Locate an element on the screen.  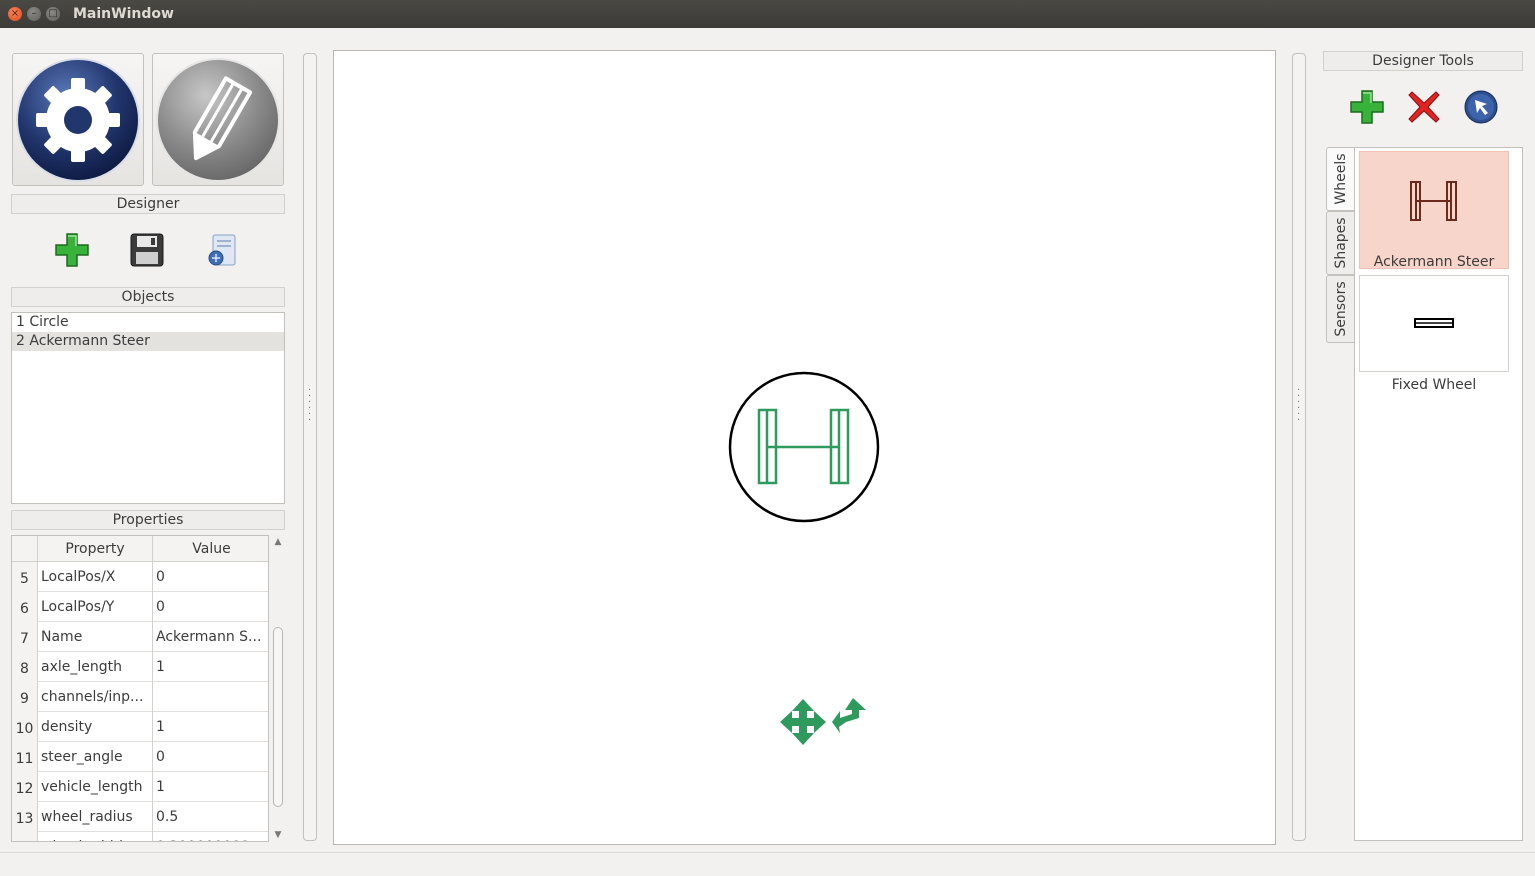
cursor-arrow-icon is located at coordinates (1481, 107).